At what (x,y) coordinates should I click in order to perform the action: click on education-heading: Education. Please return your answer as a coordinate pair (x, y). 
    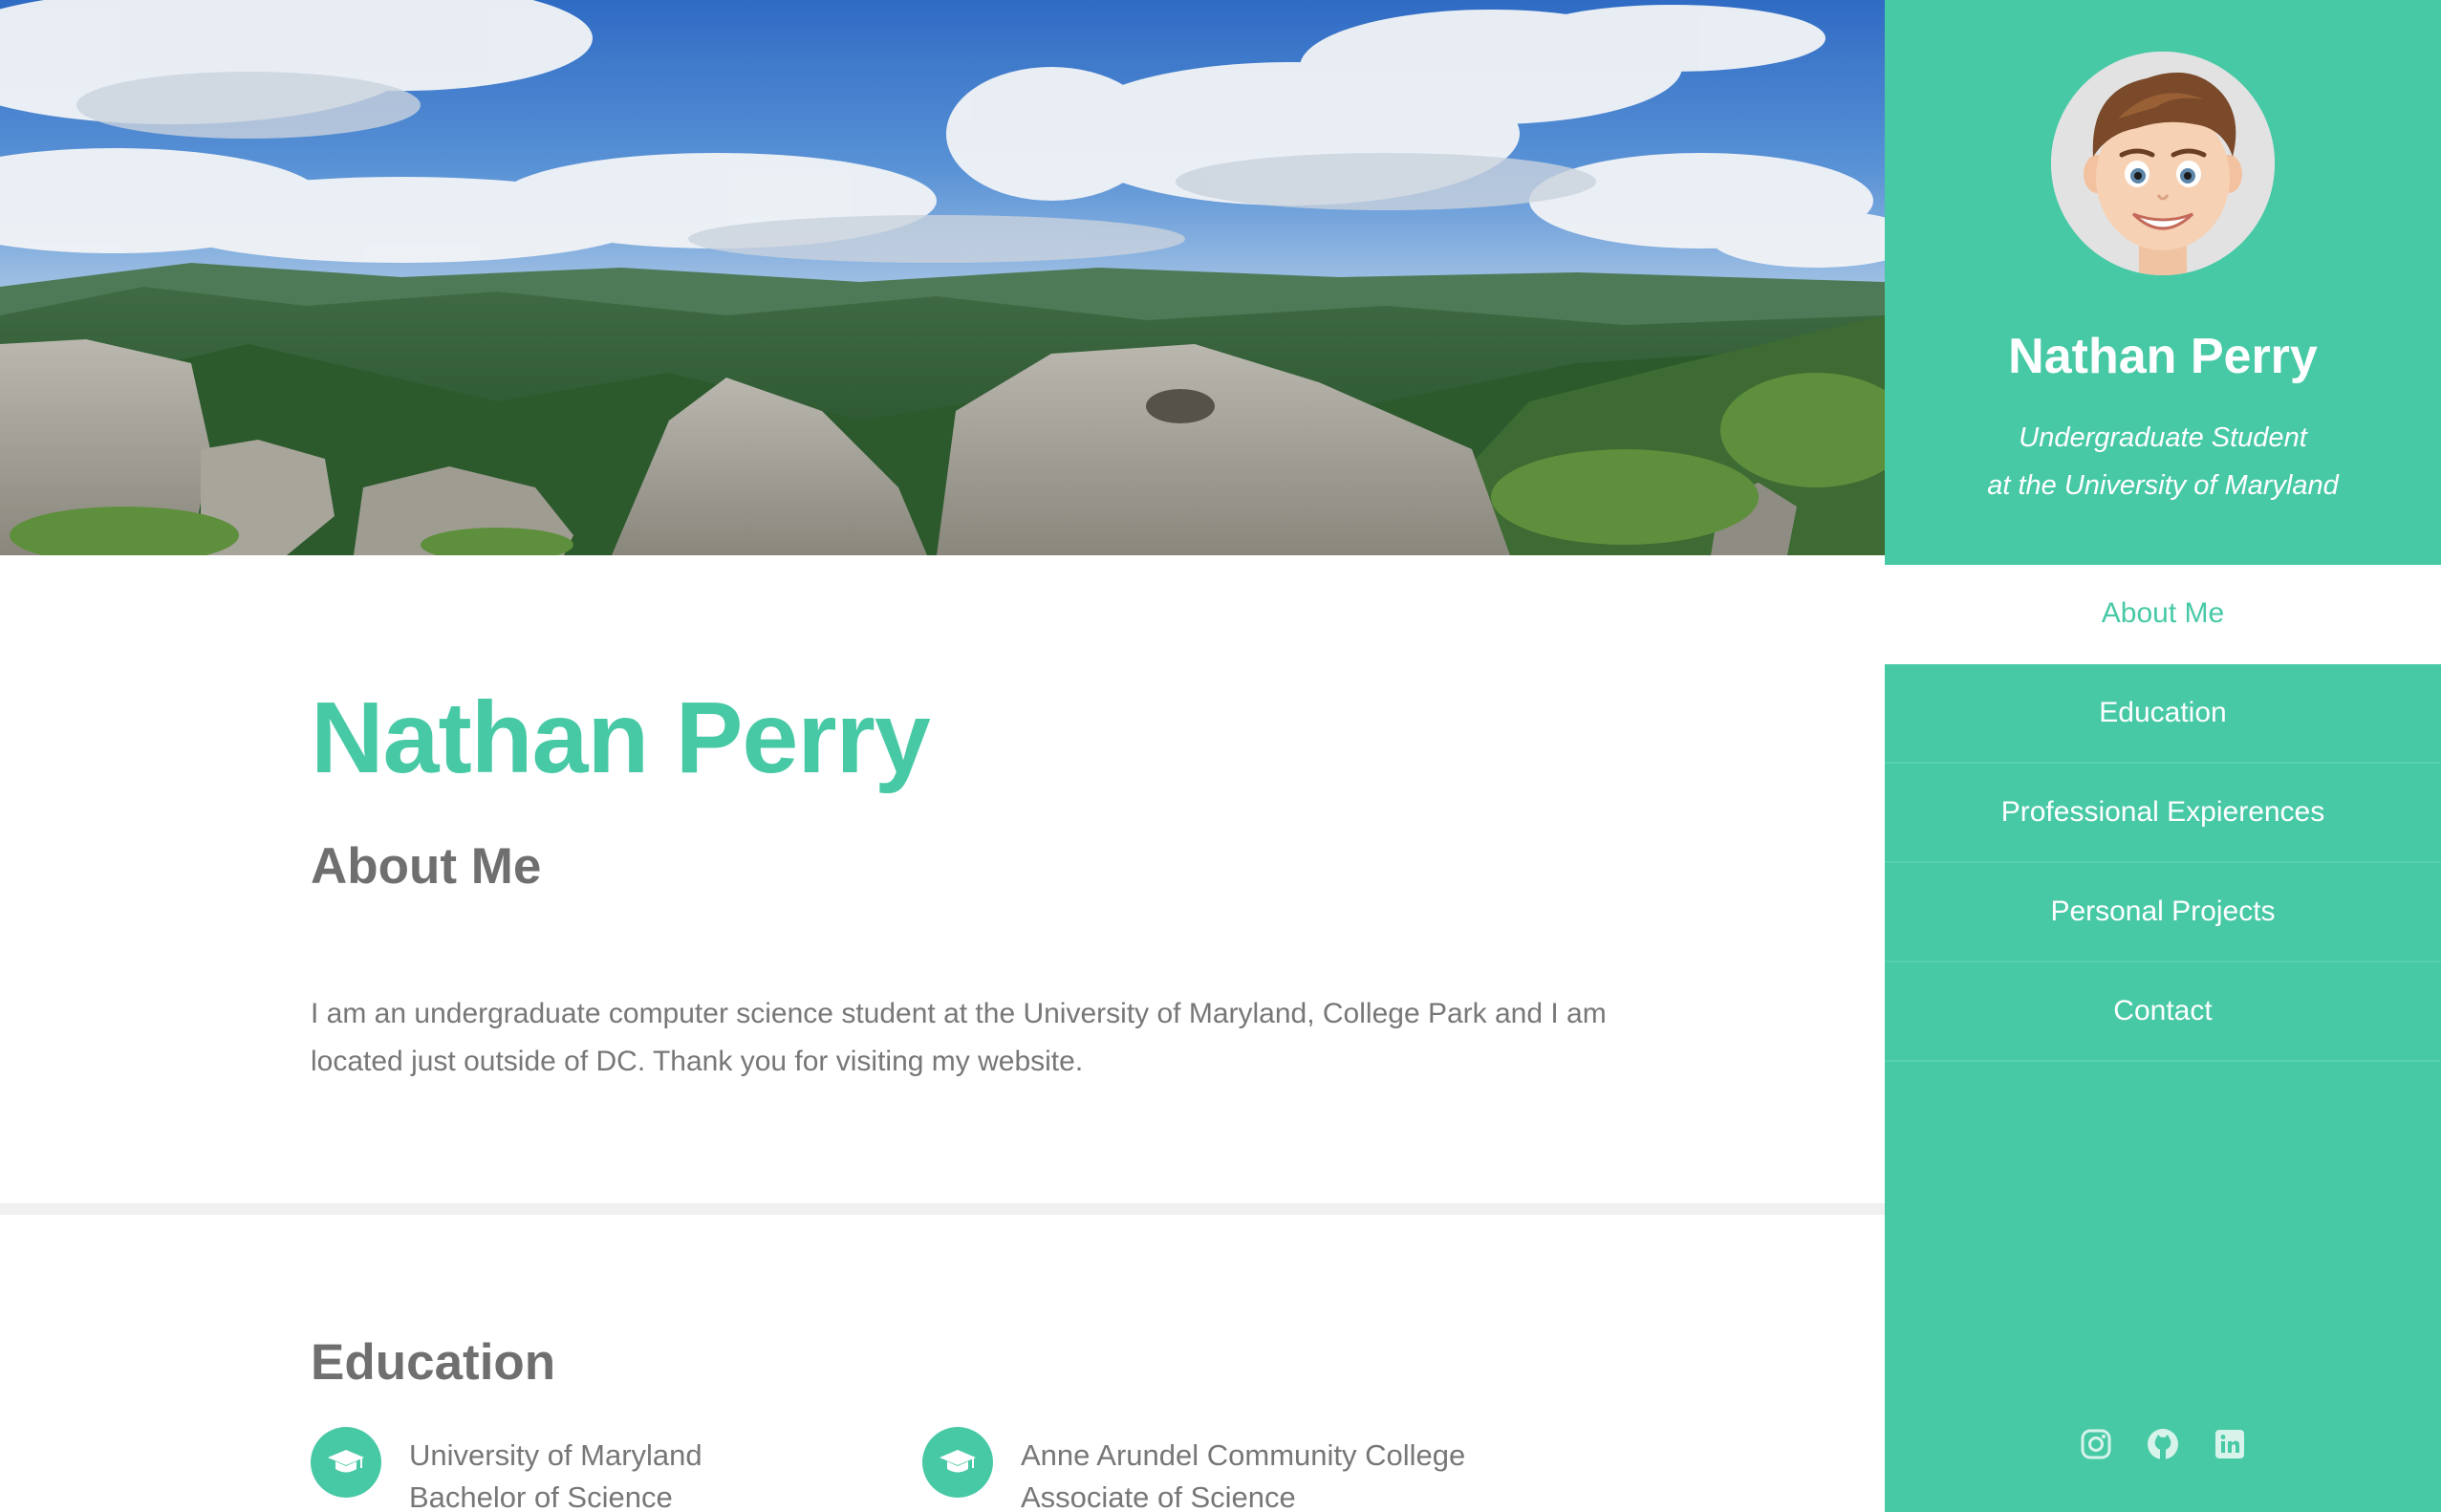
    Looking at the image, I should click on (433, 1362).